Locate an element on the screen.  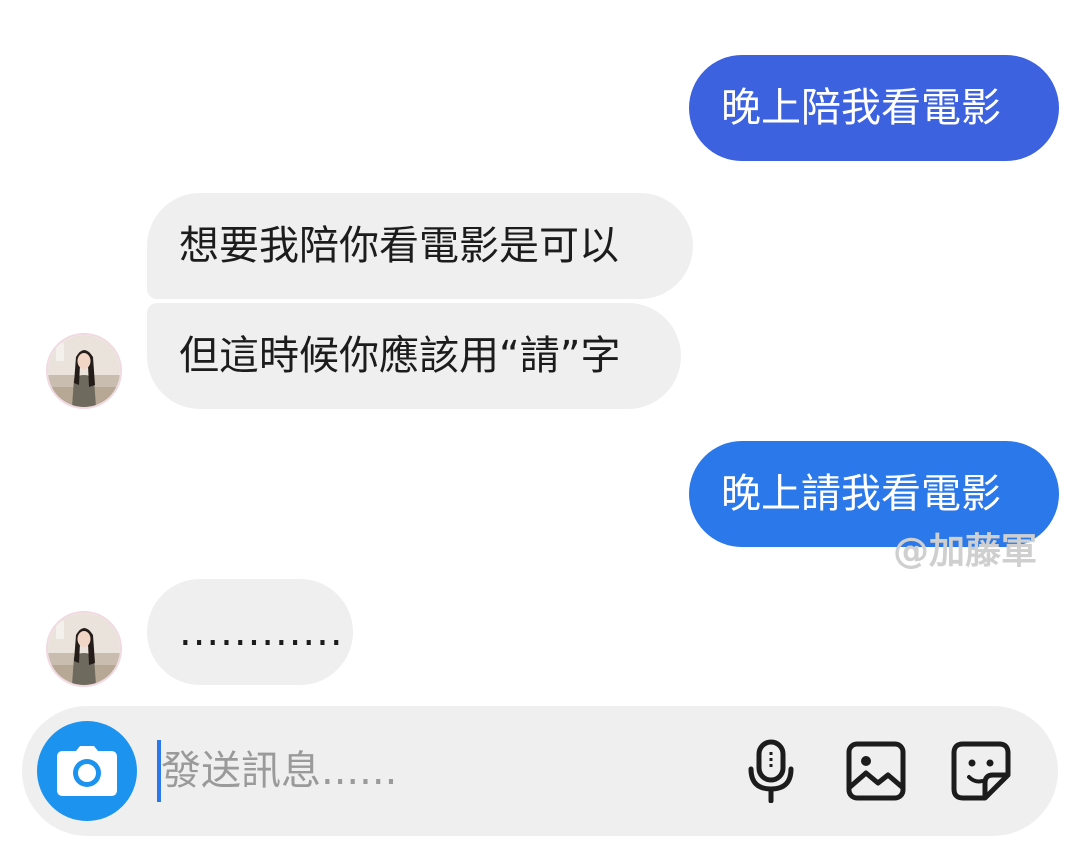
sticker-button is located at coordinates (981, 771).